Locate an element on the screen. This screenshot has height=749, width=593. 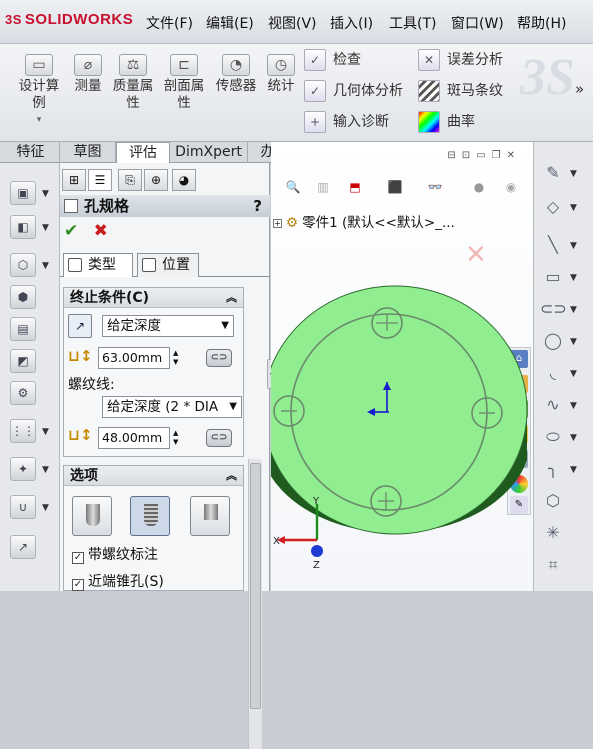
ok-button: ✔ is located at coordinates (71, 231).